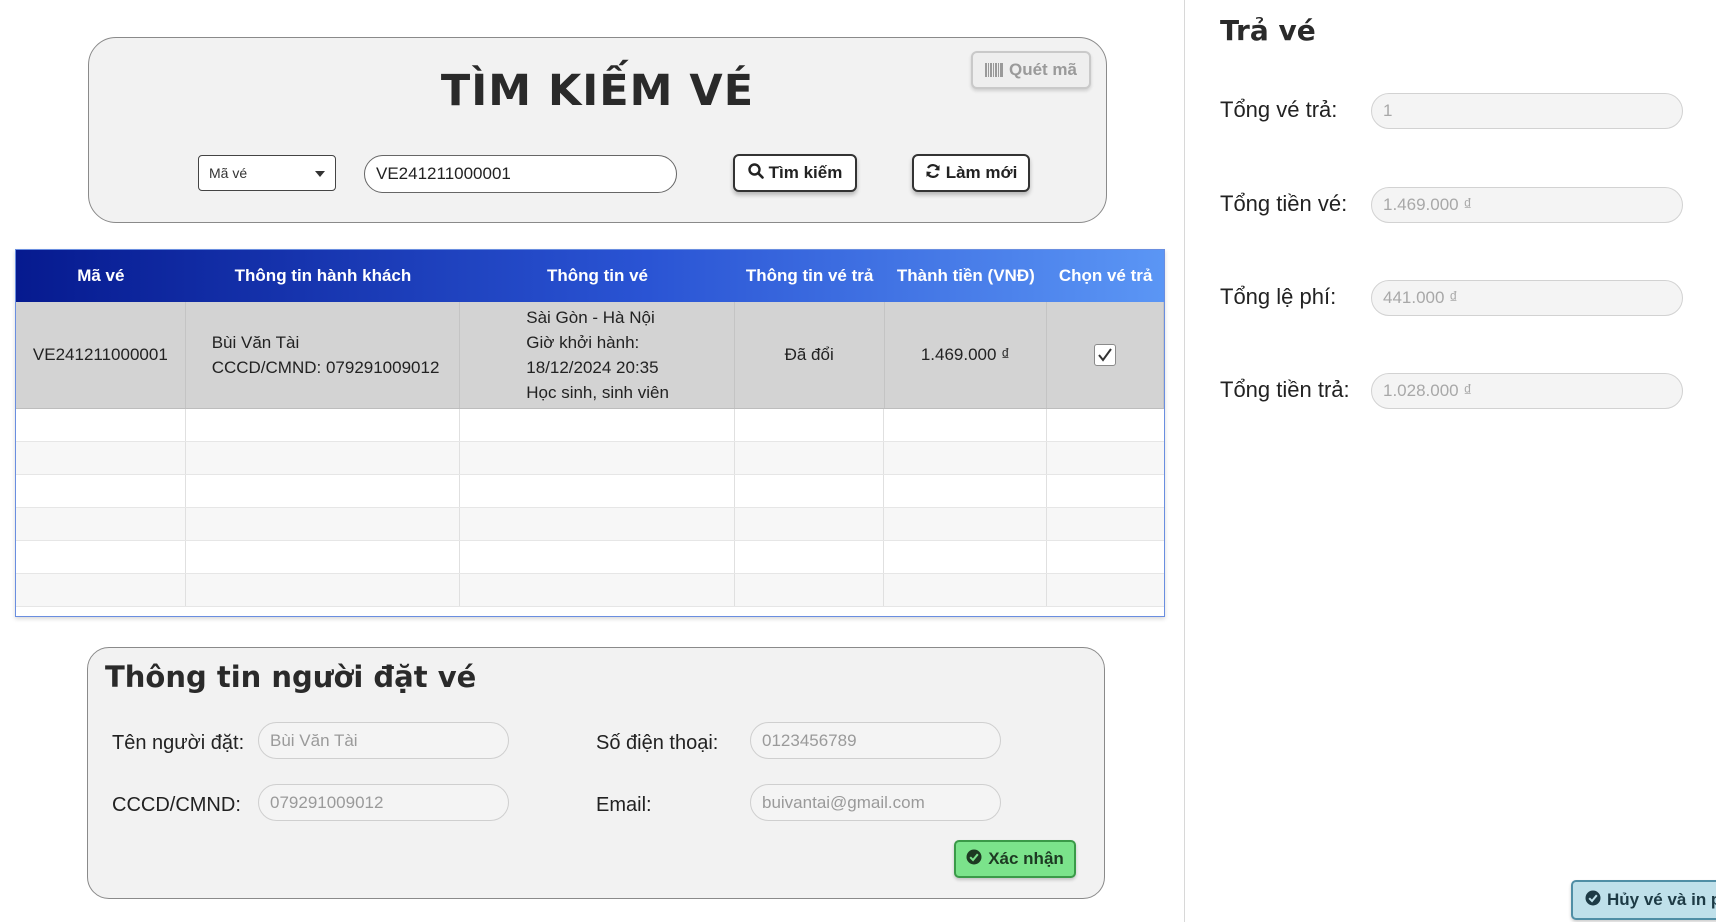 This screenshot has height=922, width=1716. I want to click on refund-title: Trả vé, so click(1268, 30).